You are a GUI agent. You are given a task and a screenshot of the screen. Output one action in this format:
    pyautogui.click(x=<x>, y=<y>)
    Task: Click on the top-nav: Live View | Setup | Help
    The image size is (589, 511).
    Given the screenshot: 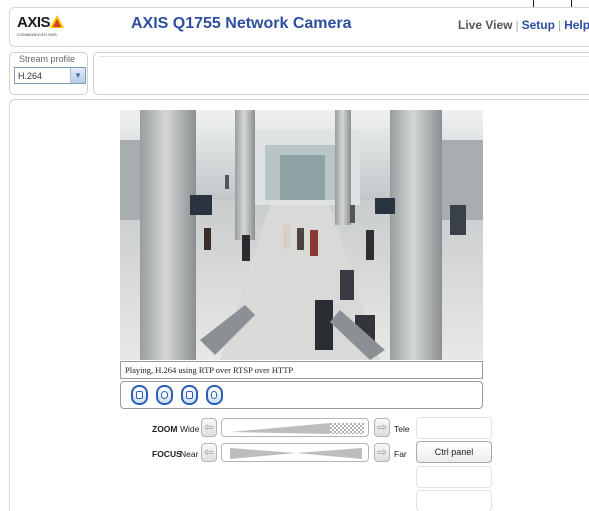 What is the action you would take?
    pyautogui.click(x=523, y=25)
    